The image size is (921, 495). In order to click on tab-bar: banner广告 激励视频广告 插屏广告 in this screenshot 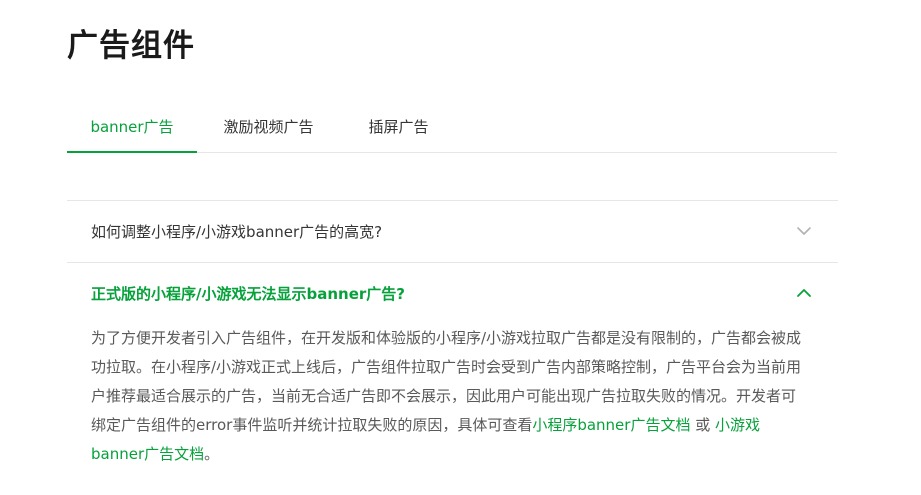, I will do `click(452, 128)`.